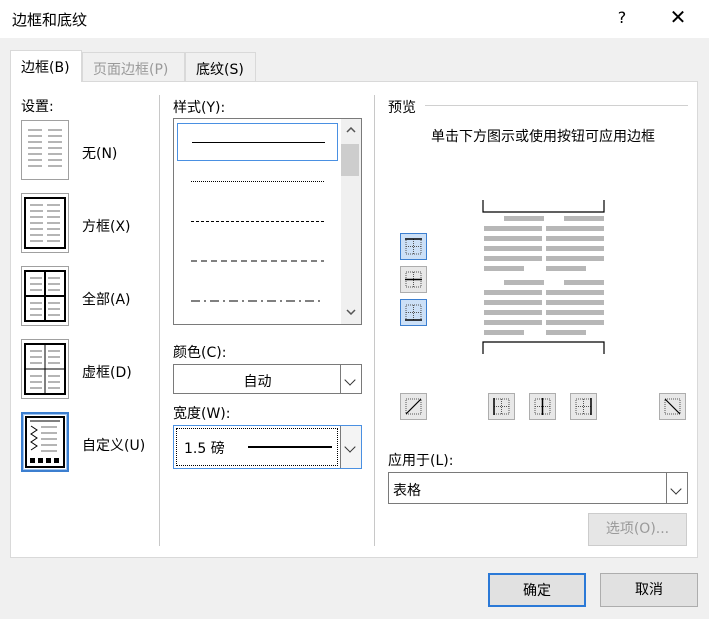 The height and width of the screenshot is (619, 709). I want to click on width-dropdown: 1.5 磅, so click(267, 447).